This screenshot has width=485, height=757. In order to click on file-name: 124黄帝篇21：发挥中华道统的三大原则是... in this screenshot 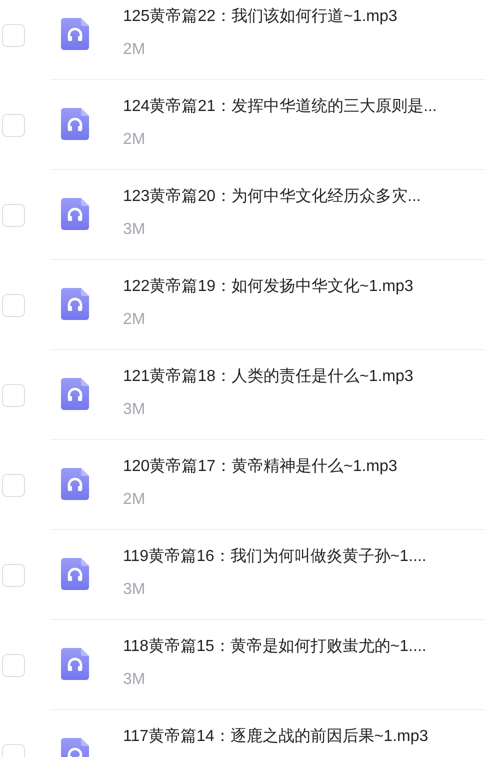, I will do `click(280, 106)`.